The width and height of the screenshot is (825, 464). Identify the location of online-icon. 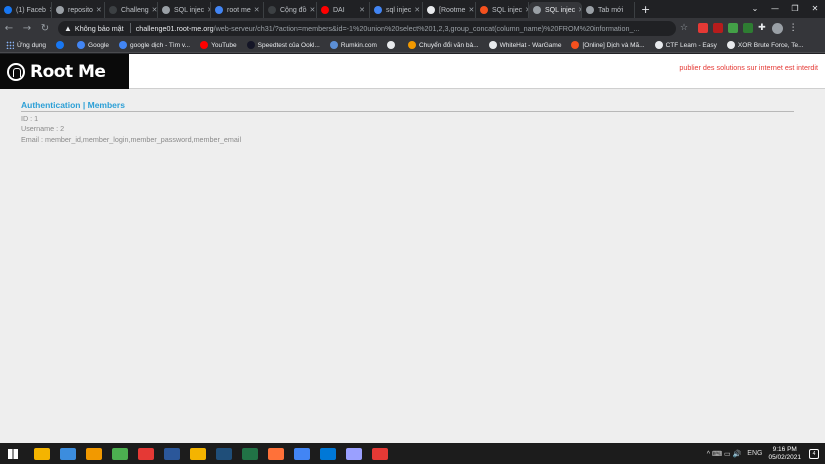
(575, 45).